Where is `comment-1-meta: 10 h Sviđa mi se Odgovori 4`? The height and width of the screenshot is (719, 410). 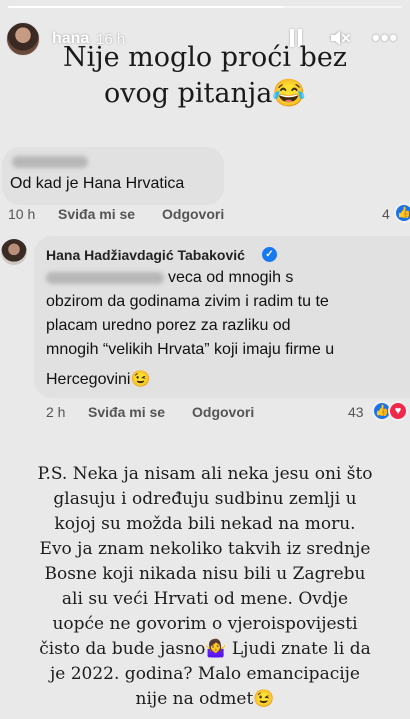
comment-1-meta: 10 h Sviđa mi se Odgovori 4 is located at coordinates (205, 215).